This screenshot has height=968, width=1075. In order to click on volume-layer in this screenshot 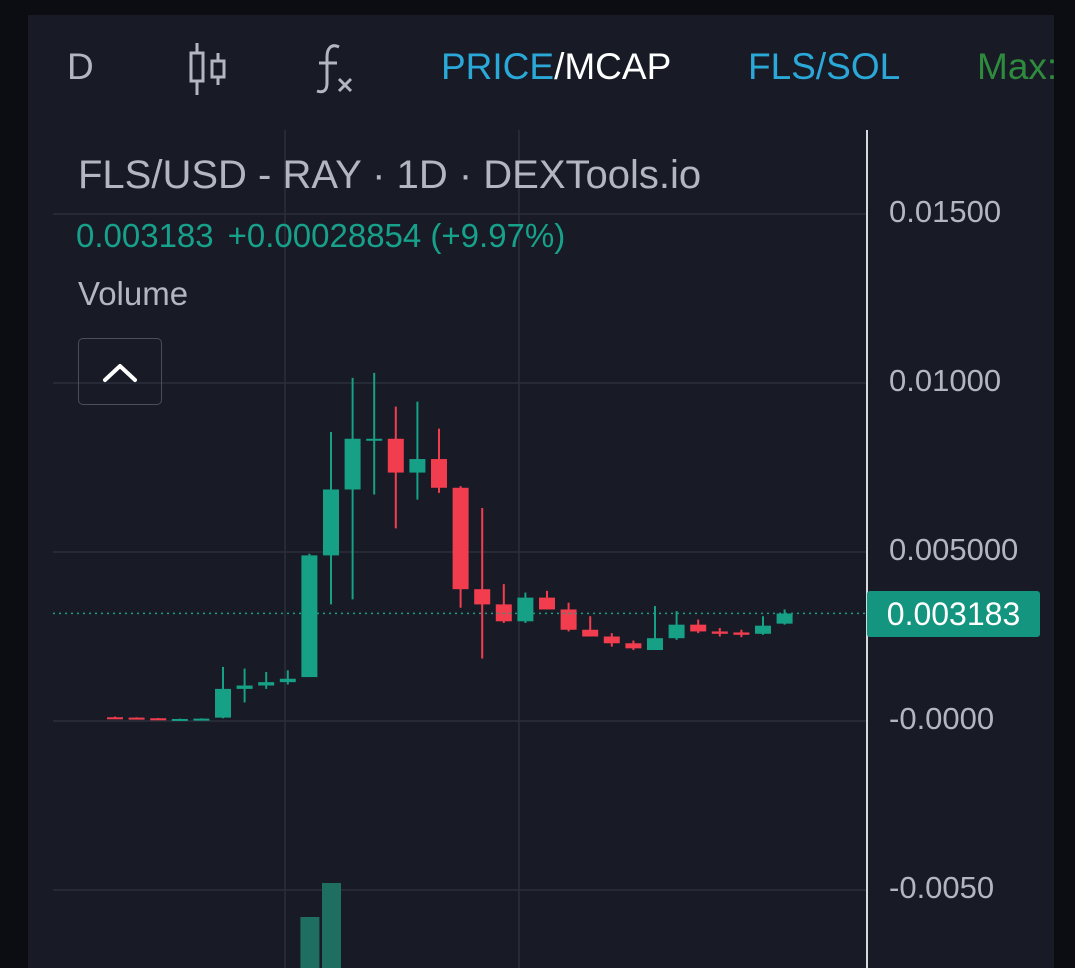, I will do `click(320, 925)`.